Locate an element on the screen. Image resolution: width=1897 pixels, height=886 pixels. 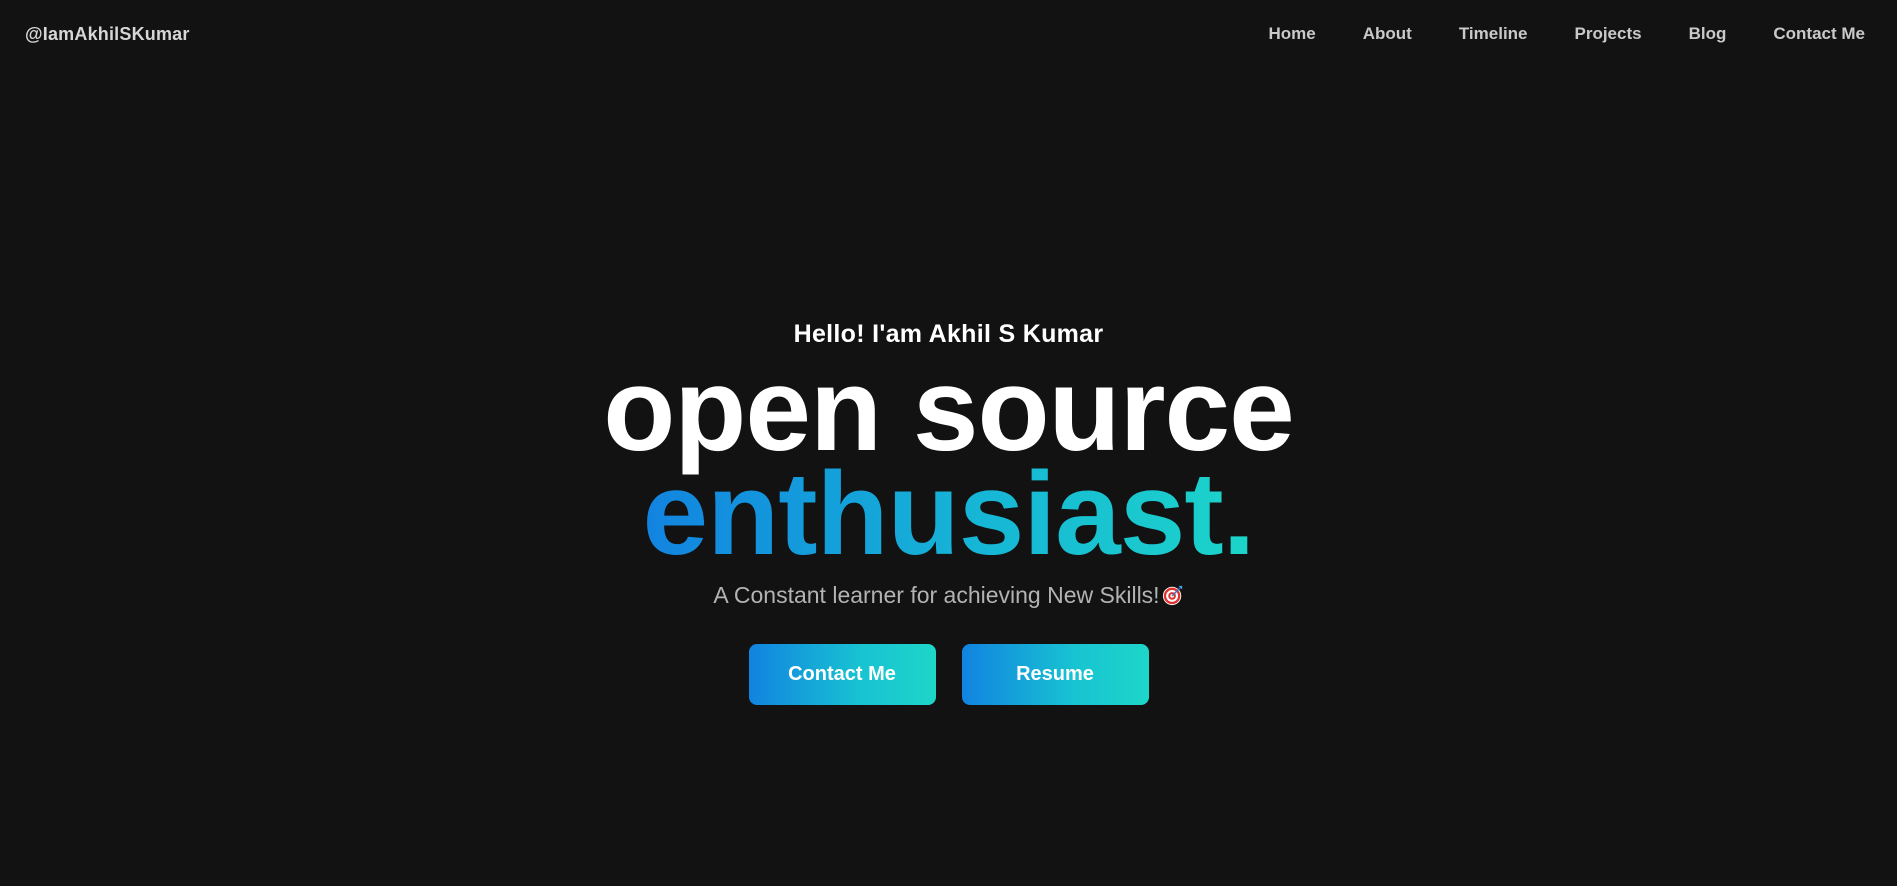
contact-me-button: Contact Me is located at coordinates (842, 674).